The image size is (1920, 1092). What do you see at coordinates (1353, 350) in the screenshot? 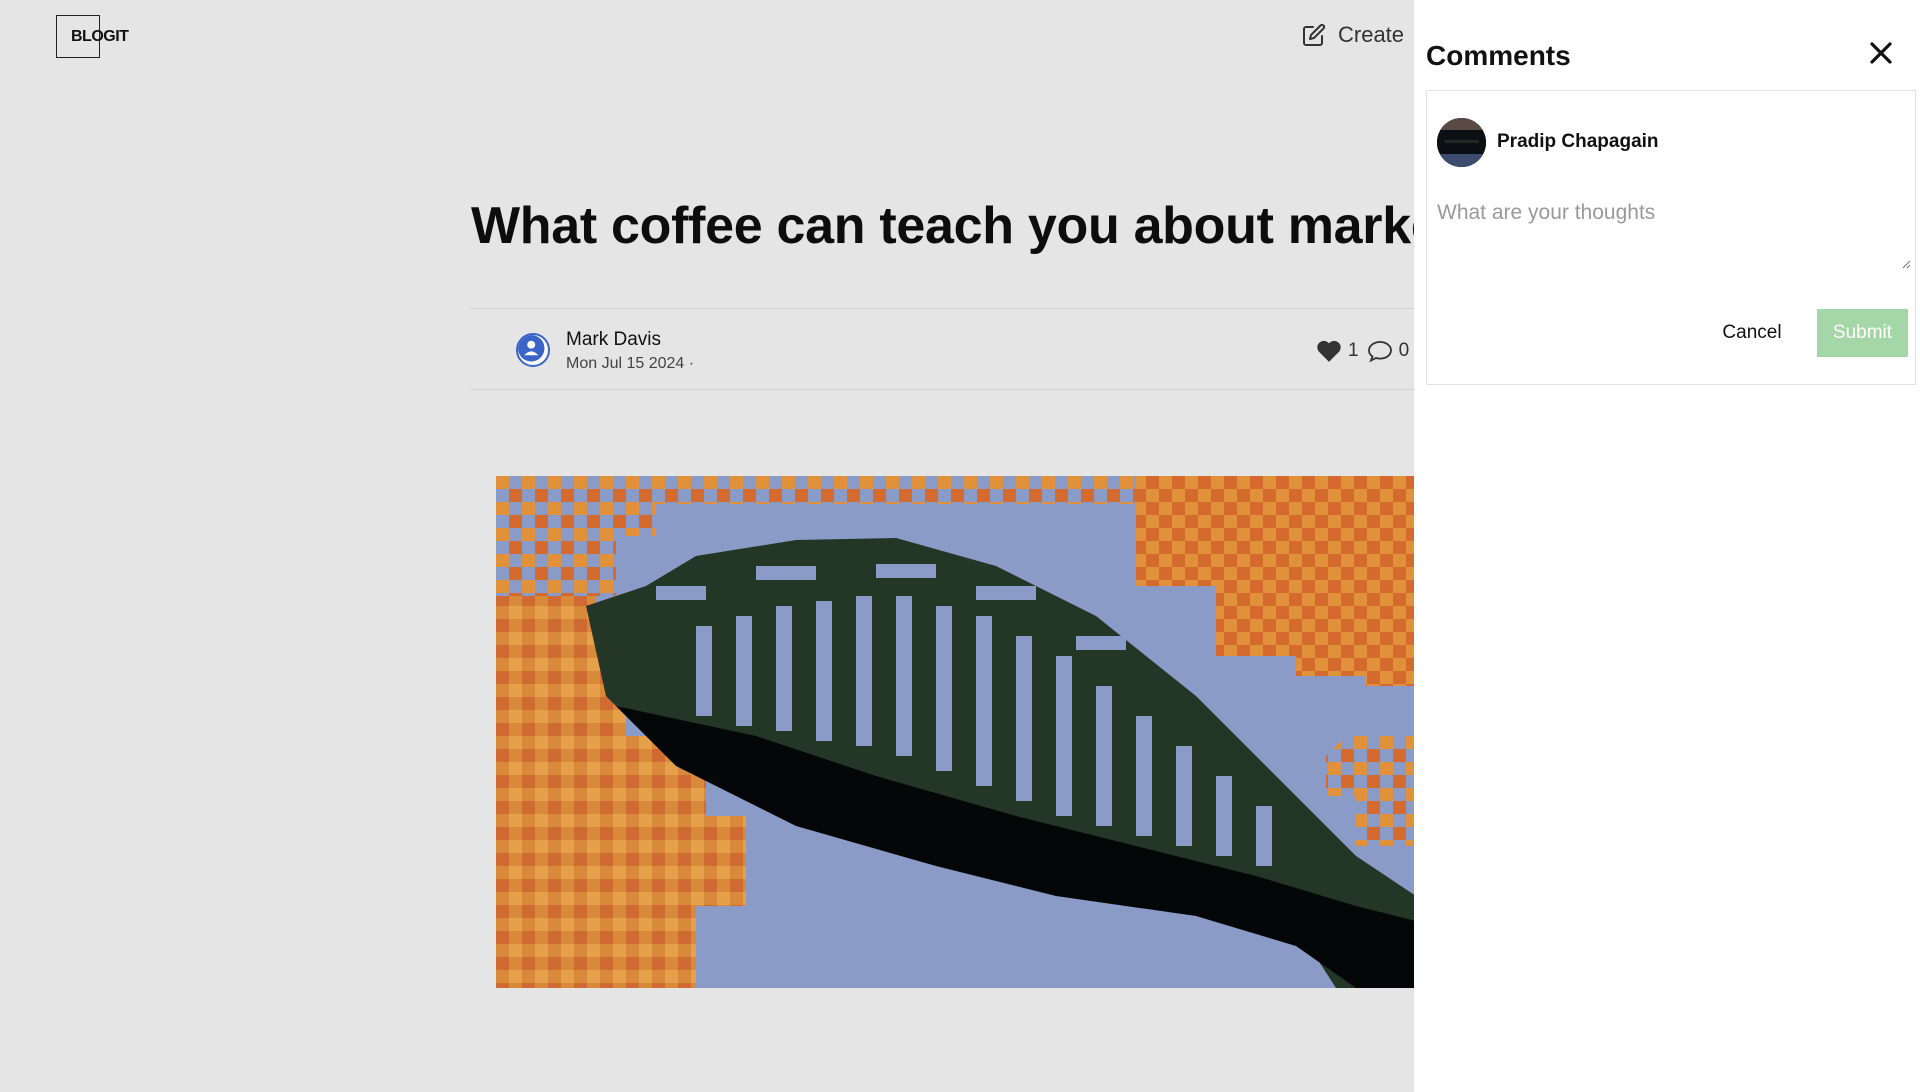
I see `like-count: 1` at bounding box center [1353, 350].